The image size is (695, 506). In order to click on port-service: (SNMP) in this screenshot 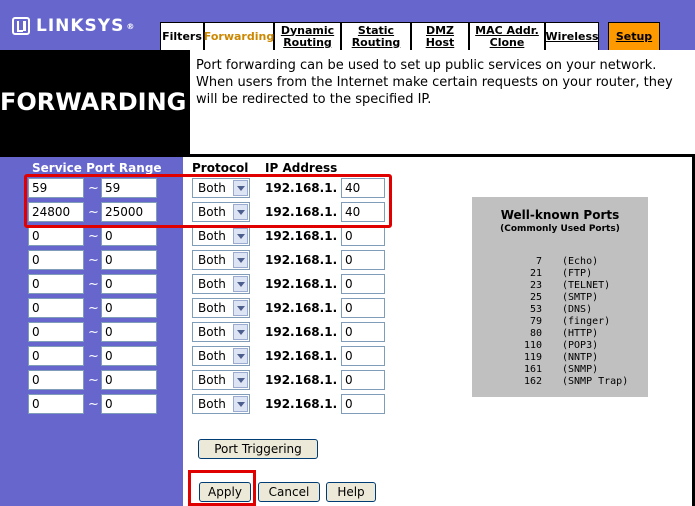, I will do `click(580, 369)`.